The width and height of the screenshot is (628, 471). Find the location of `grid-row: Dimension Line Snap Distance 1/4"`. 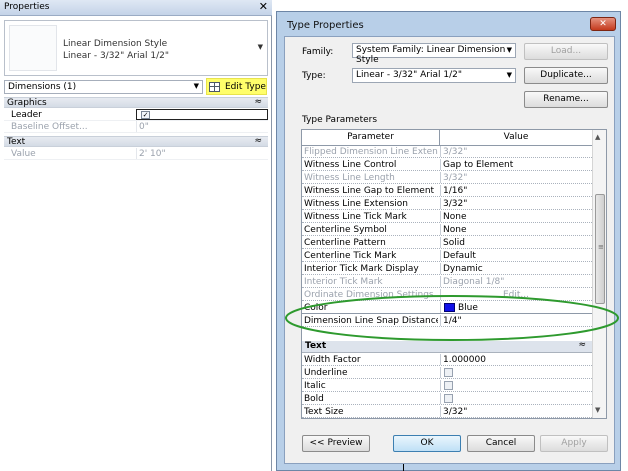

grid-row: Dimension Line Snap Distance 1/4" is located at coordinates (447, 321).